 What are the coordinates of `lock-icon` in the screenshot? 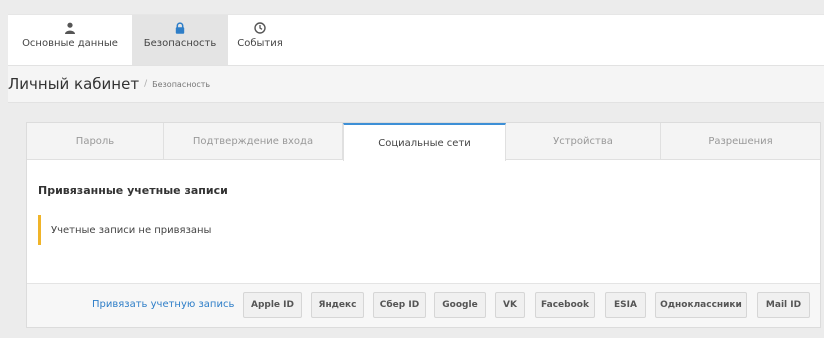 It's located at (180, 28).